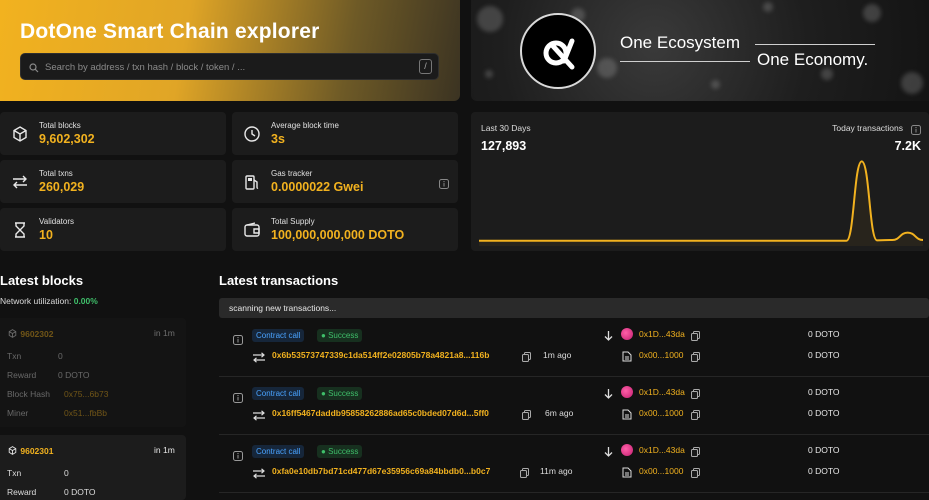 This screenshot has height=500, width=929. What do you see at coordinates (62, 187) in the screenshot?
I see `stat-value: 260,029` at bounding box center [62, 187].